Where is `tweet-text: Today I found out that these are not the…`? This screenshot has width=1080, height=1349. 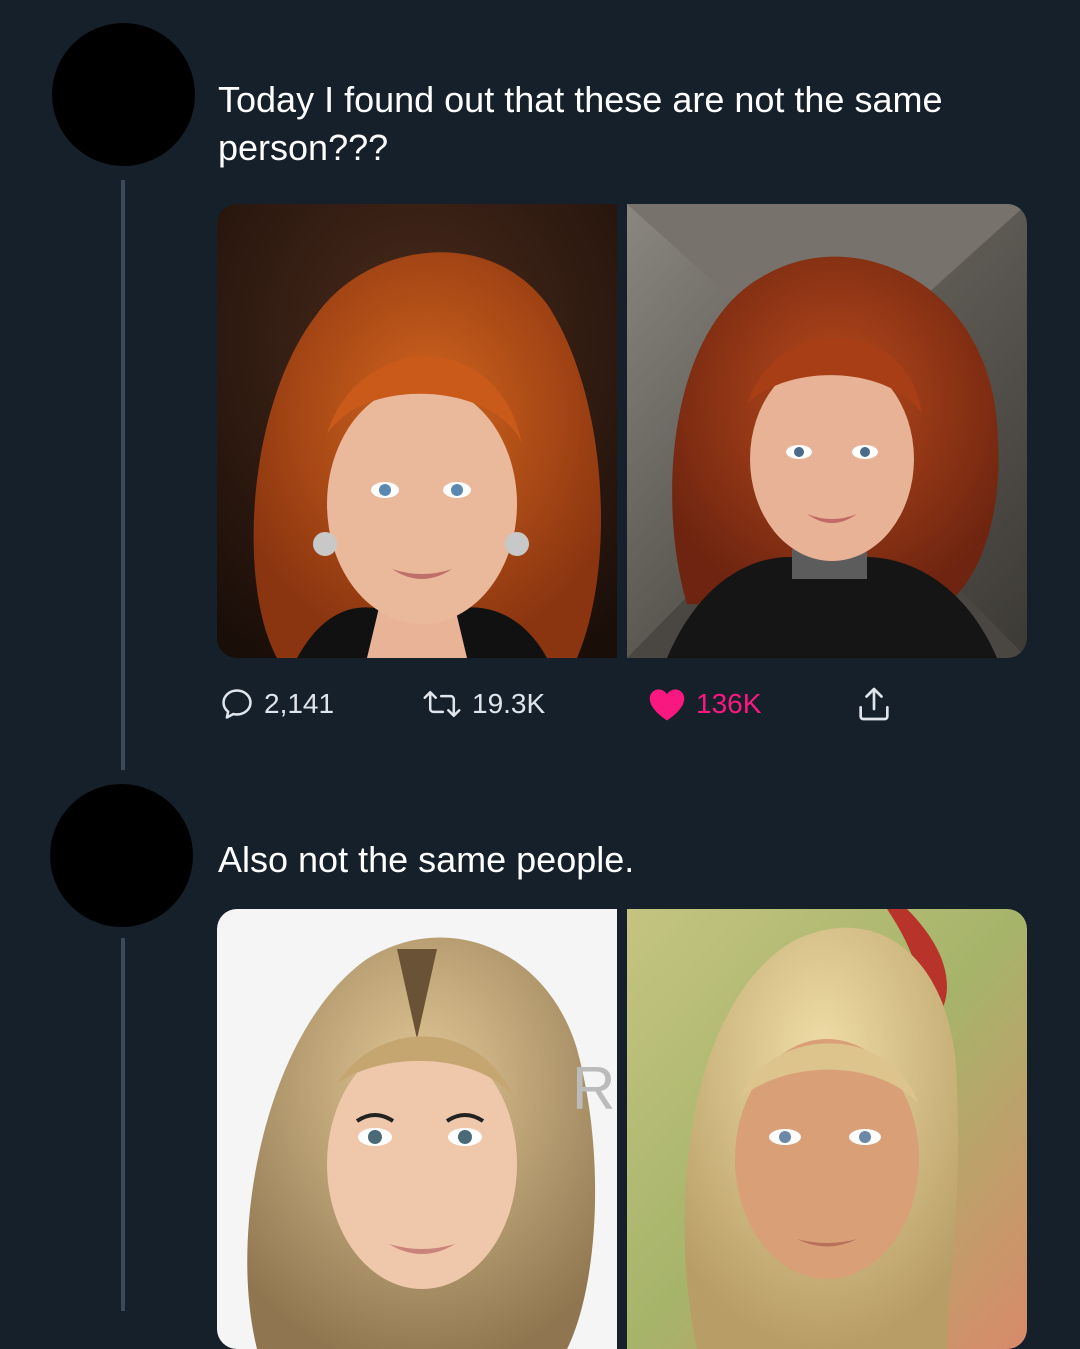 tweet-text: Today I found out that these are not the… is located at coordinates (580, 123).